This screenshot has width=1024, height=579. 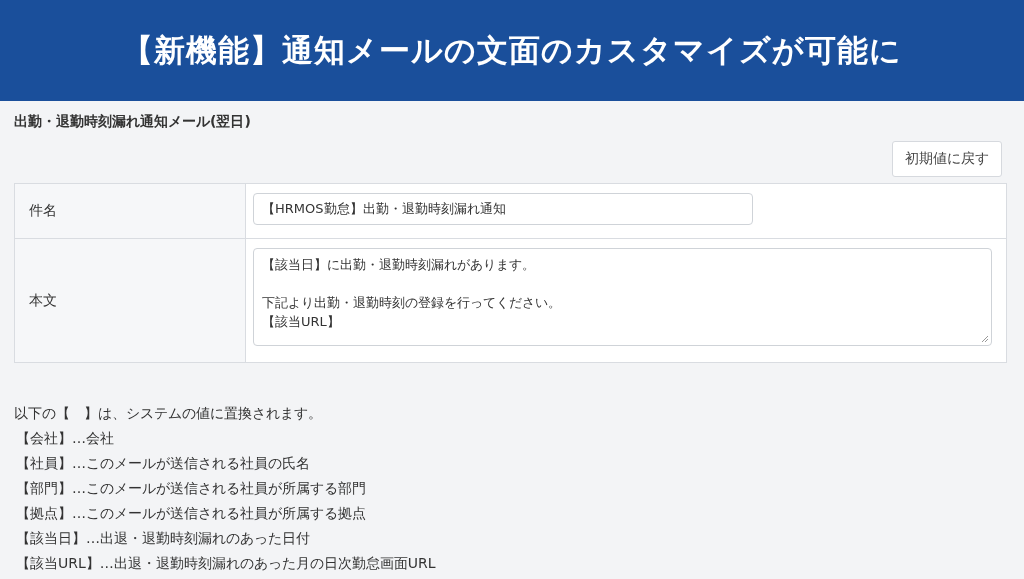 I want to click on notes-intro: 以下の【 】は、システムの値に置換されます。, so click(x=168, y=413).